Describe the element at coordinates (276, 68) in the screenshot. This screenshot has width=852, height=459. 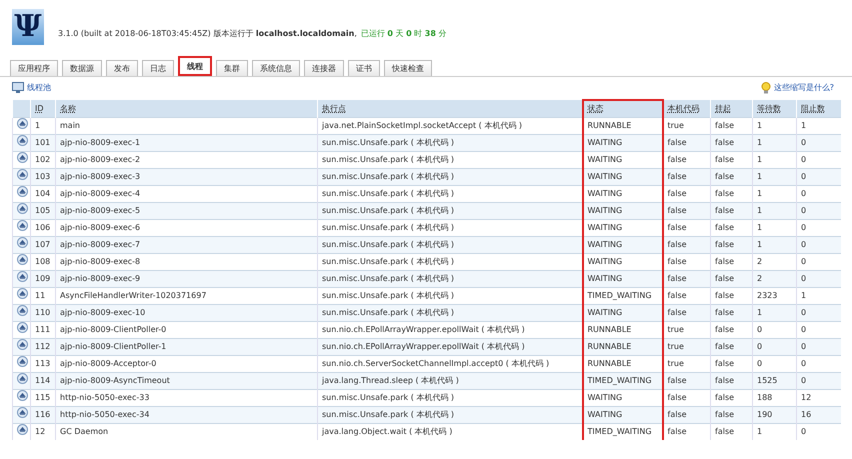
I see `nav-tab: 系统信息` at that location.